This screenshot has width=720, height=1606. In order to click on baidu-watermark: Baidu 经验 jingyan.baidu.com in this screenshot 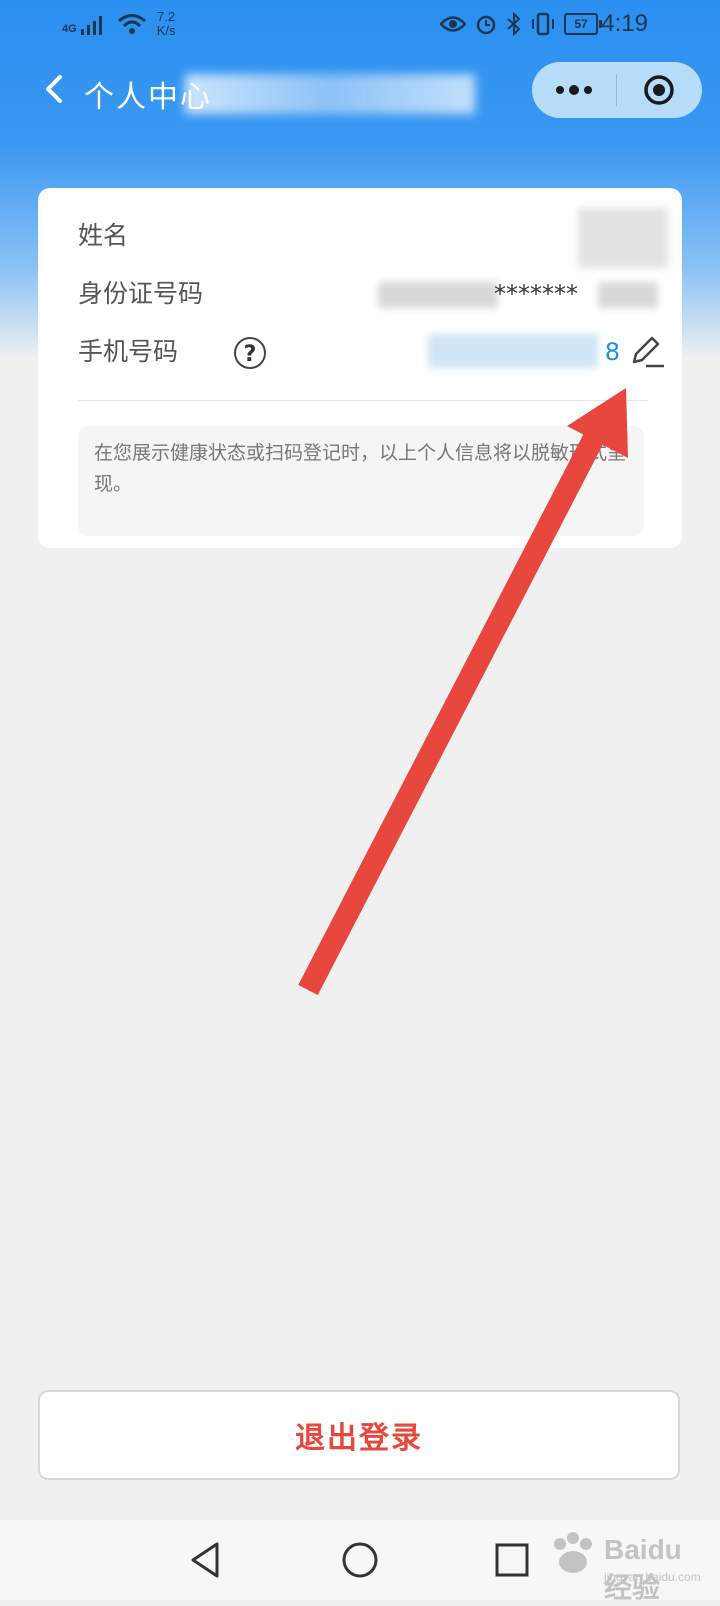, I will do `click(631, 1565)`.